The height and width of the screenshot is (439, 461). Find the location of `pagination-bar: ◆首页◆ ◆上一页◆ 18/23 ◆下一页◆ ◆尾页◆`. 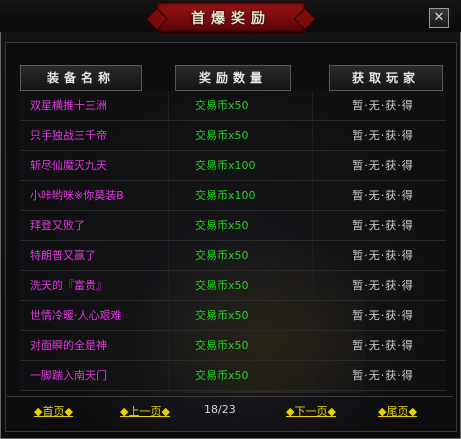

pagination-bar: ◆首页◆ ◆上一页◆ 18/23 ◆下一页◆ ◆尾页◆ is located at coordinates (230, 411).